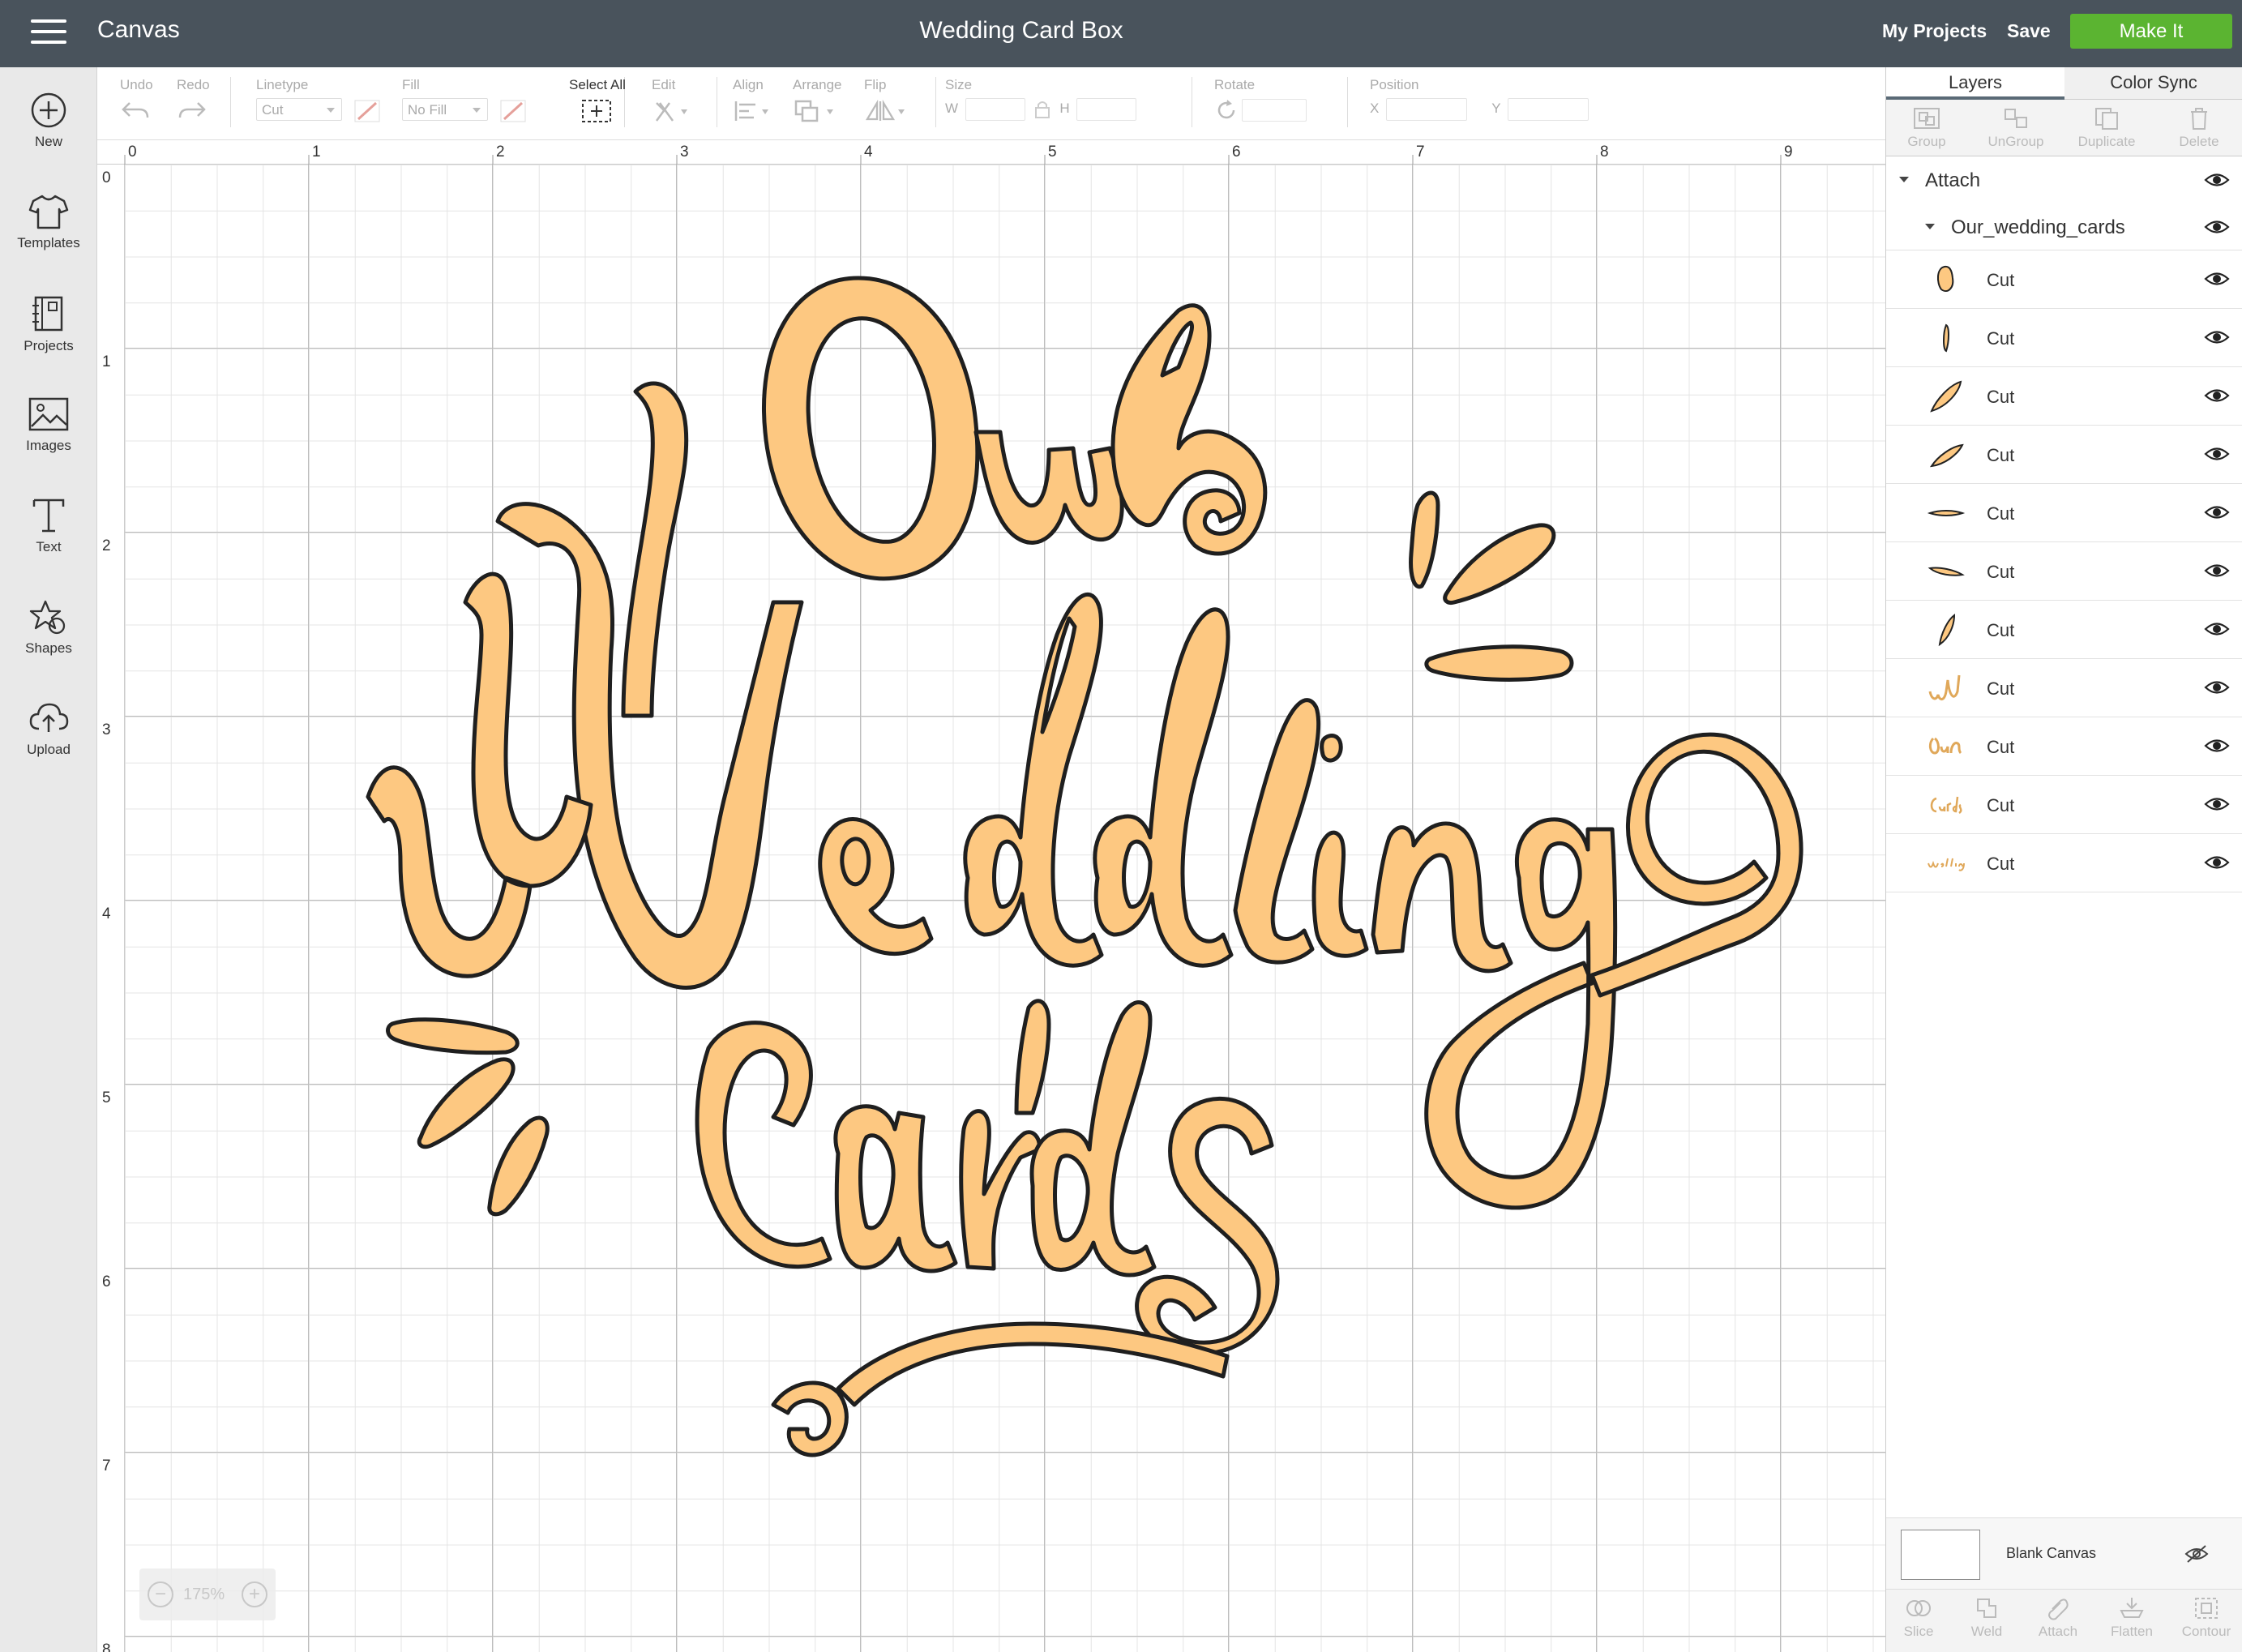  What do you see at coordinates (2058, 1609) in the screenshot?
I see `paperclip-icon` at bounding box center [2058, 1609].